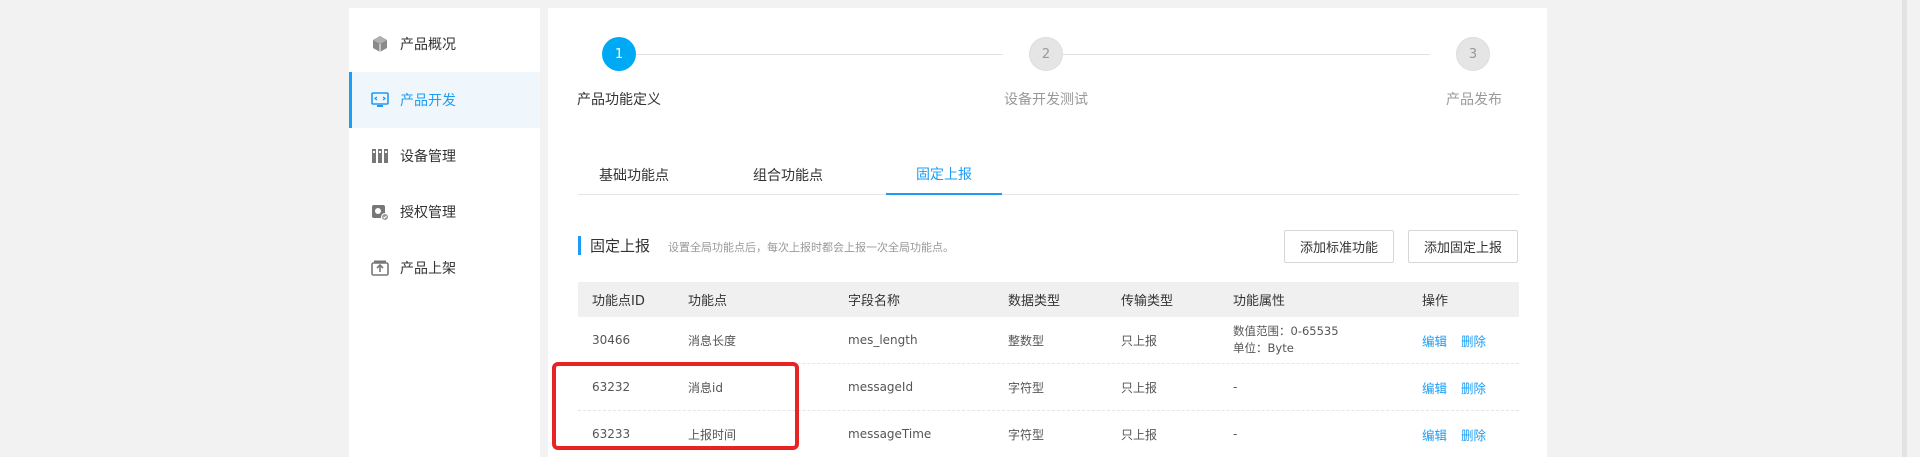 The height and width of the screenshot is (457, 1920). Describe the element at coordinates (619, 54) in the screenshot. I see `step-1-circle: 1` at that location.